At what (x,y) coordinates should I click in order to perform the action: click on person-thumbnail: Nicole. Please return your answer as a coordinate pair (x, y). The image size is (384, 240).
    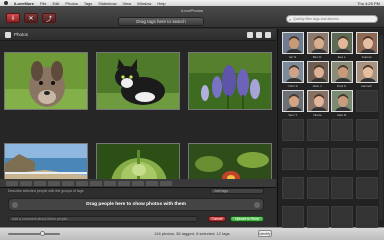
    Looking at the image, I should click on (317, 103).